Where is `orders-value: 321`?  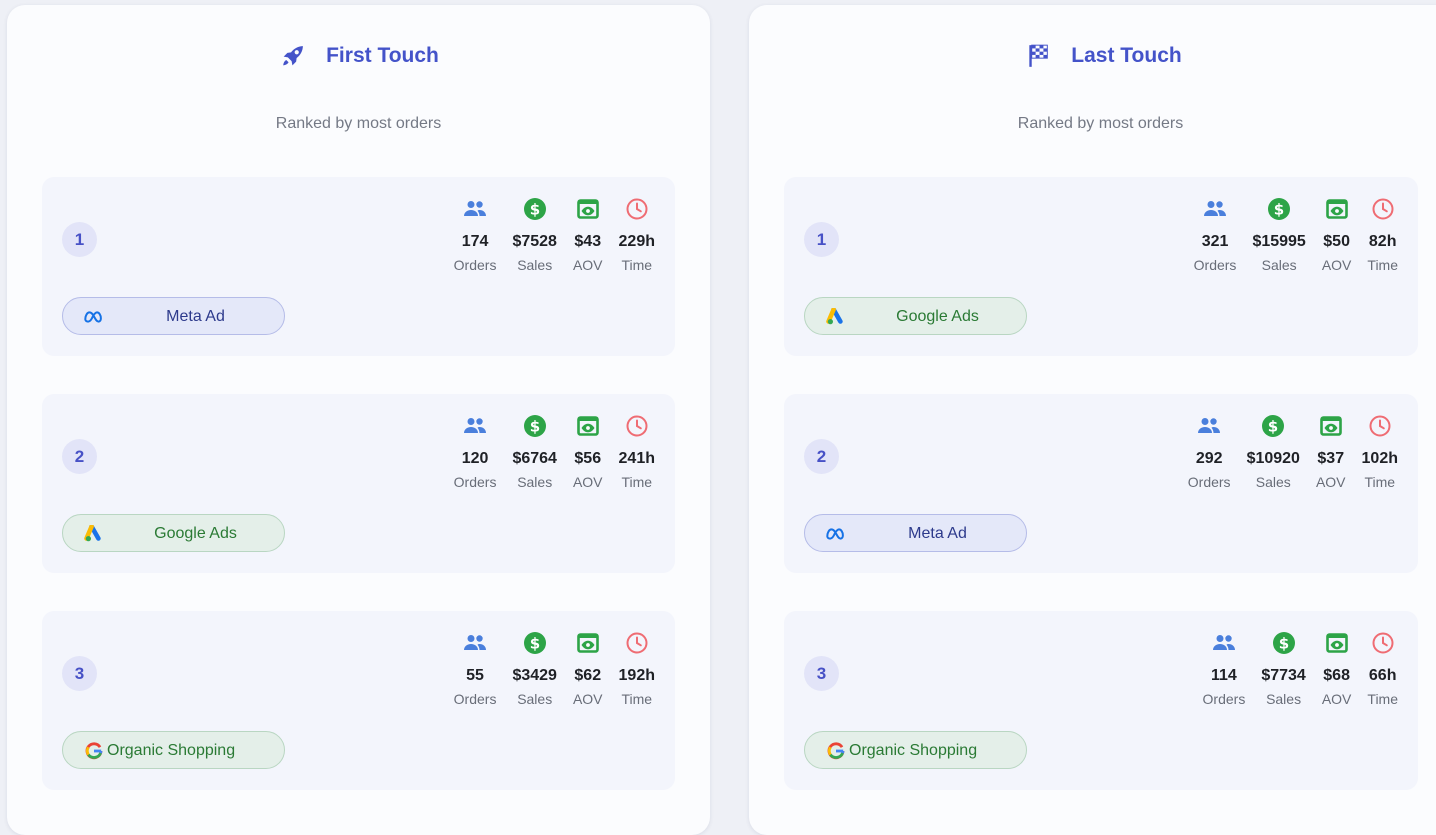
orders-value: 321 is located at coordinates (1215, 241).